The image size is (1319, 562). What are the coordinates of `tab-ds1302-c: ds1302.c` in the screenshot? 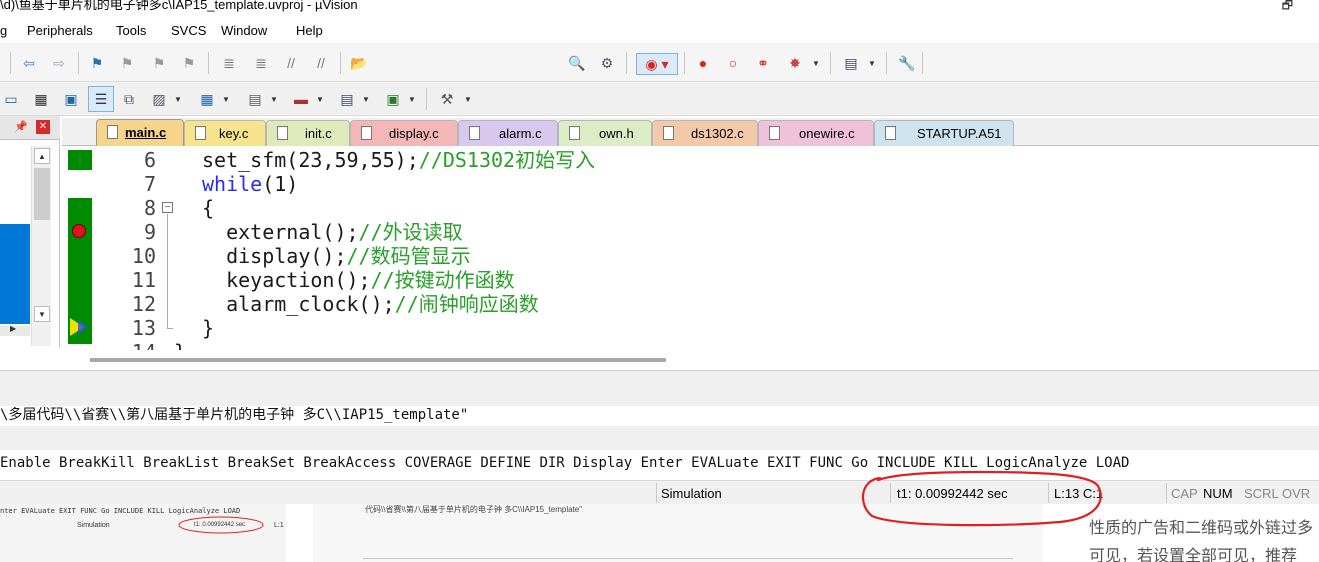 It's located at (705, 133).